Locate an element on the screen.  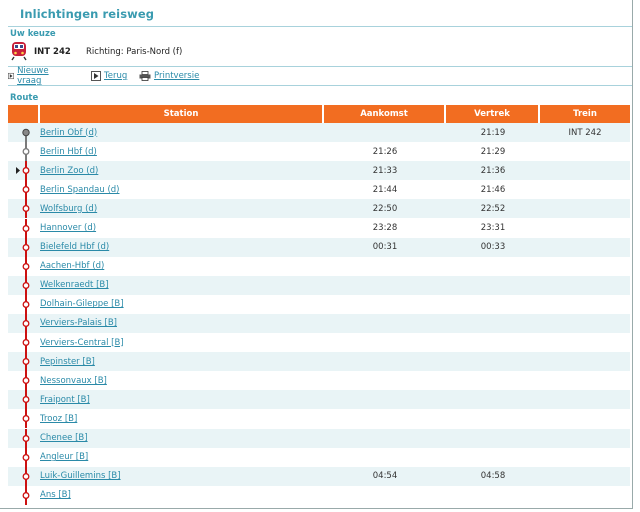
station-link: Wolfsburg (d) is located at coordinates (182, 209).